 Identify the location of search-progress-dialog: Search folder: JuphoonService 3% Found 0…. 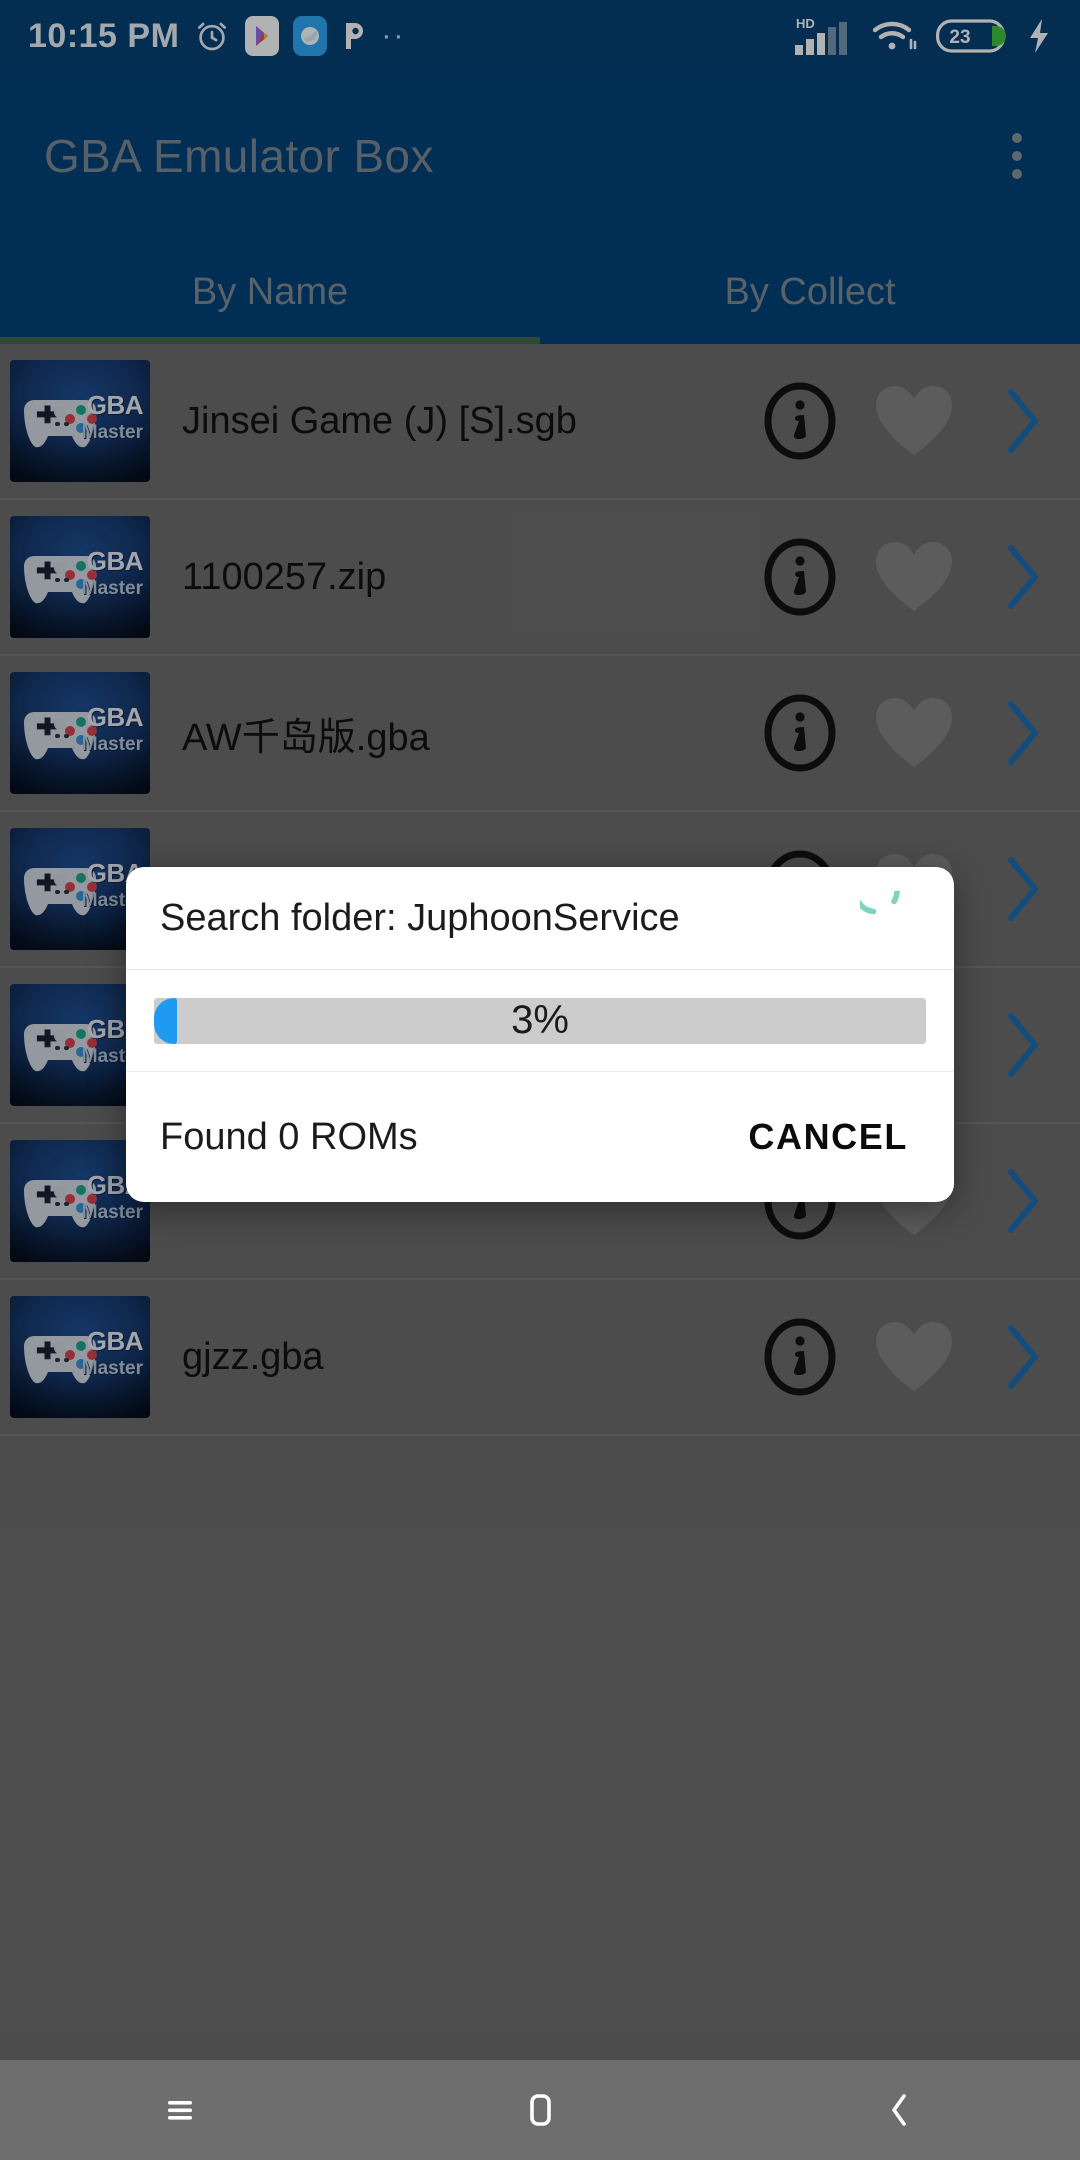
(540, 1034).